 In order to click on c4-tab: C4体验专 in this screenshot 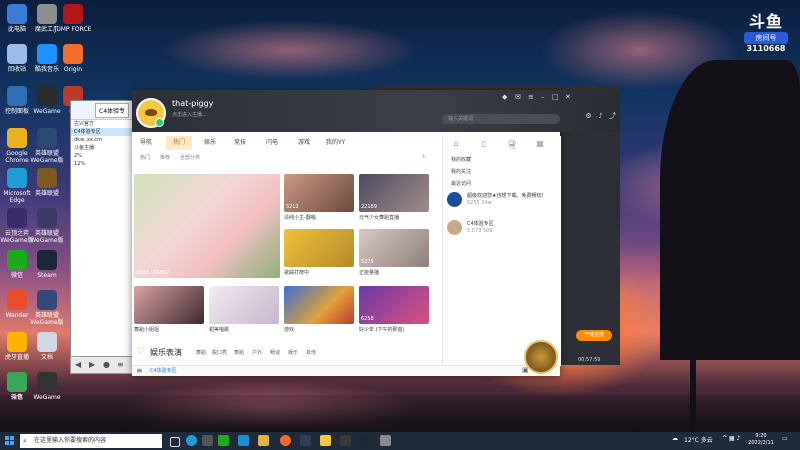, I will do `click(112, 110)`.